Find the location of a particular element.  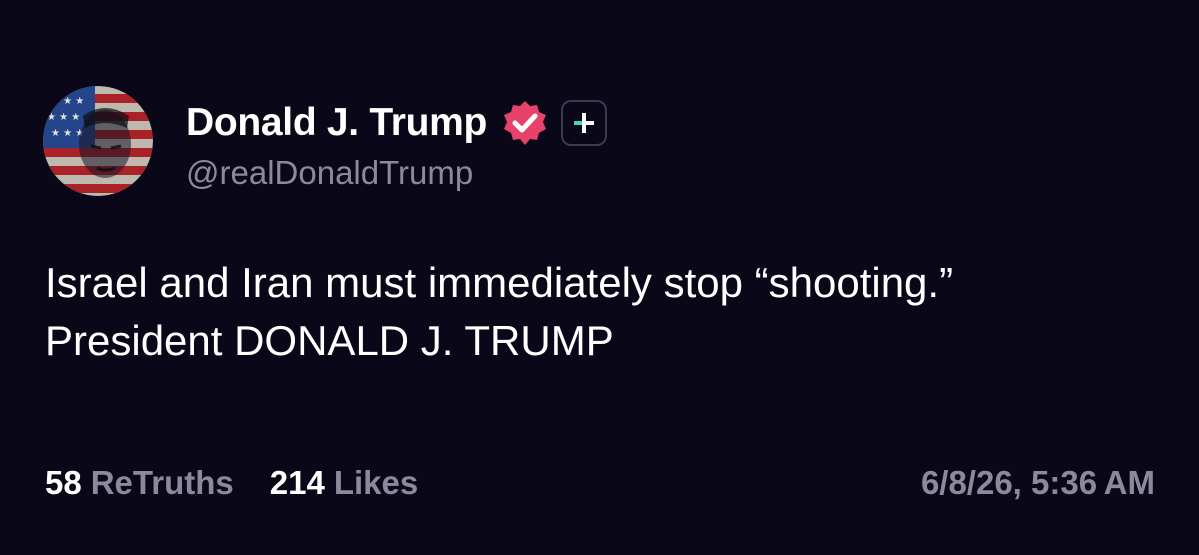

retruths-count: 58 is located at coordinates (63, 482).